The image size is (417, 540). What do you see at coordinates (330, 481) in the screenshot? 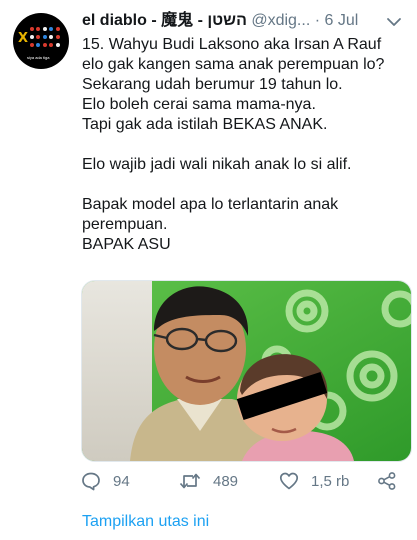
I see `like-count: 1,5 rb` at bounding box center [330, 481].